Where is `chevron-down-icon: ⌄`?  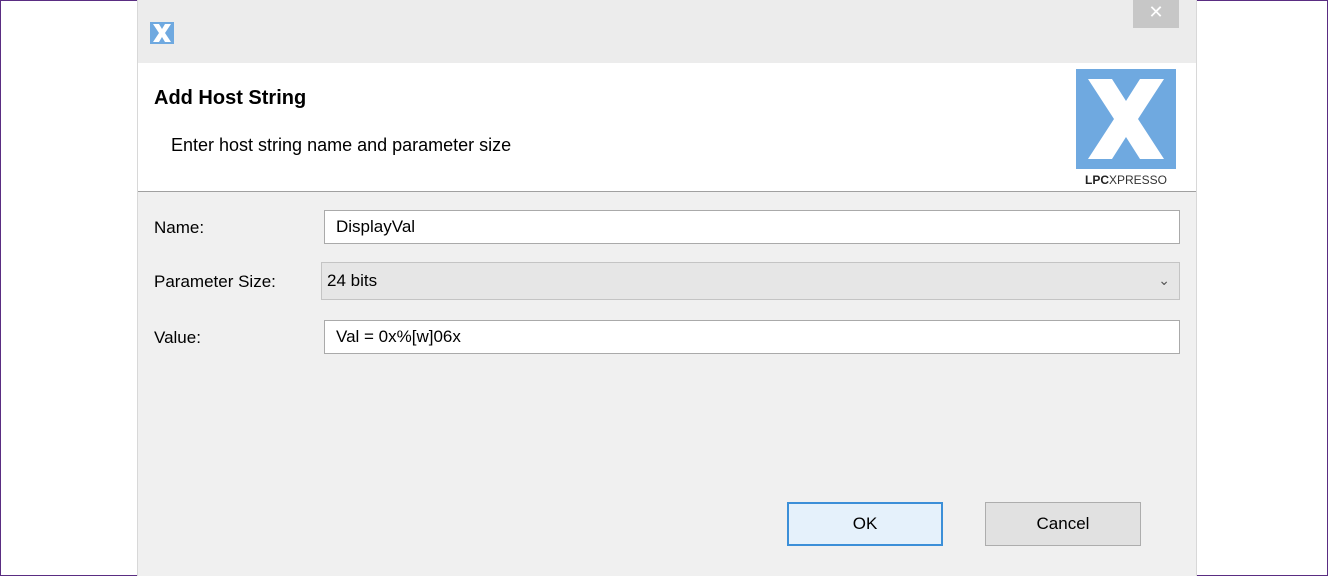
chevron-down-icon: ⌄ is located at coordinates (1164, 281).